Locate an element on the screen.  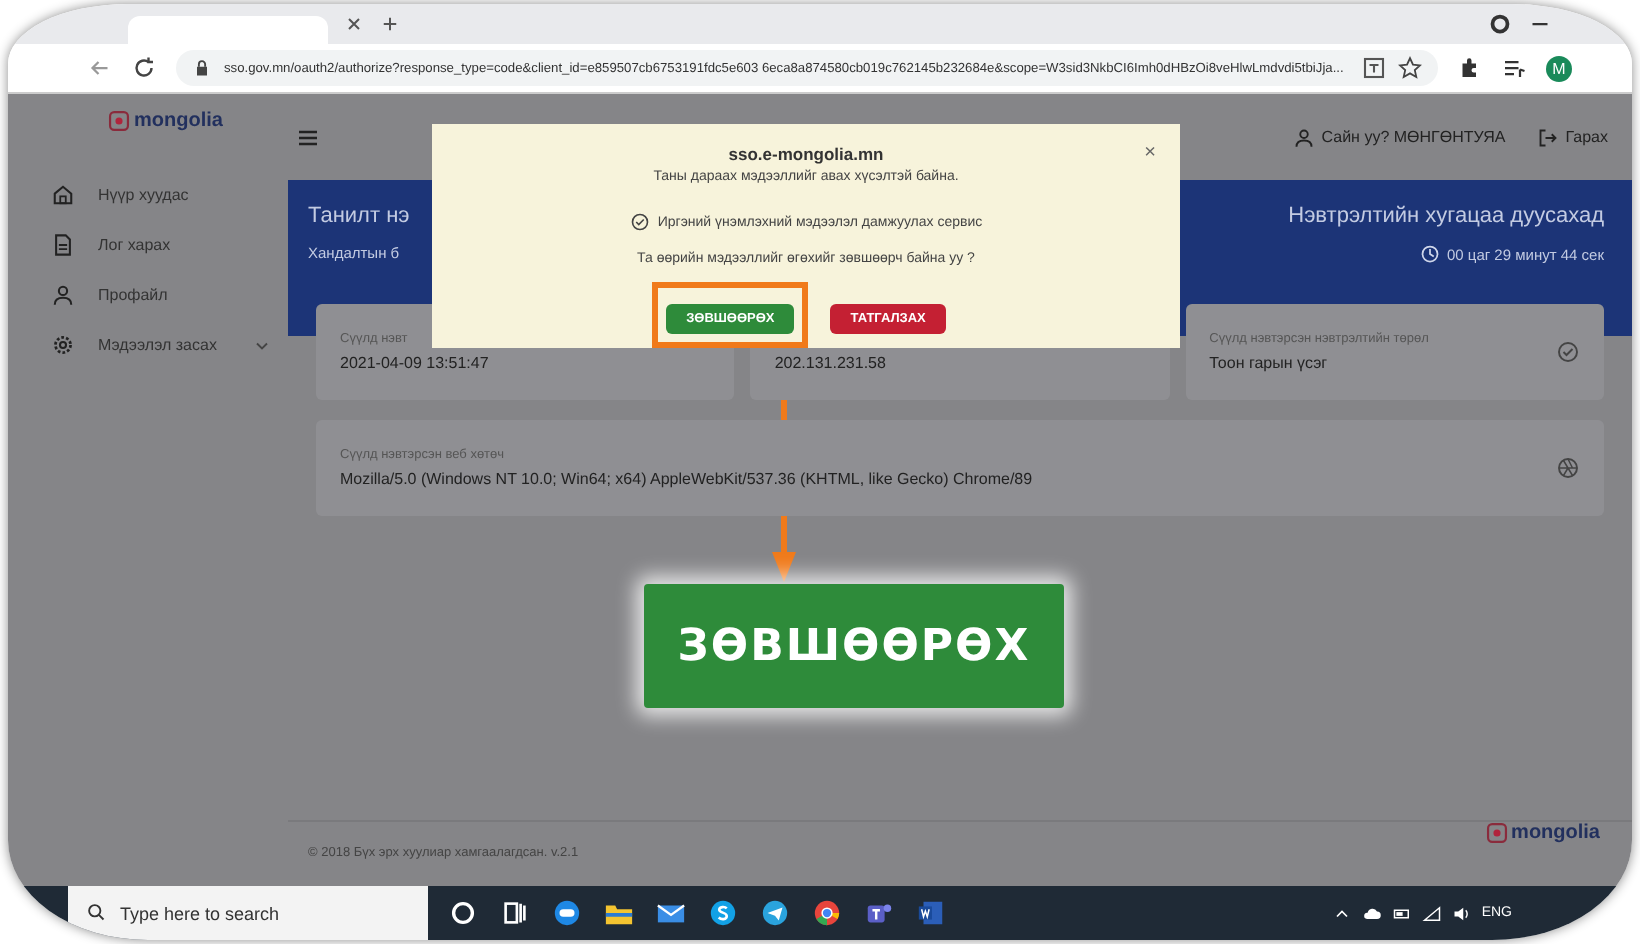
home-icon is located at coordinates (63, 195).